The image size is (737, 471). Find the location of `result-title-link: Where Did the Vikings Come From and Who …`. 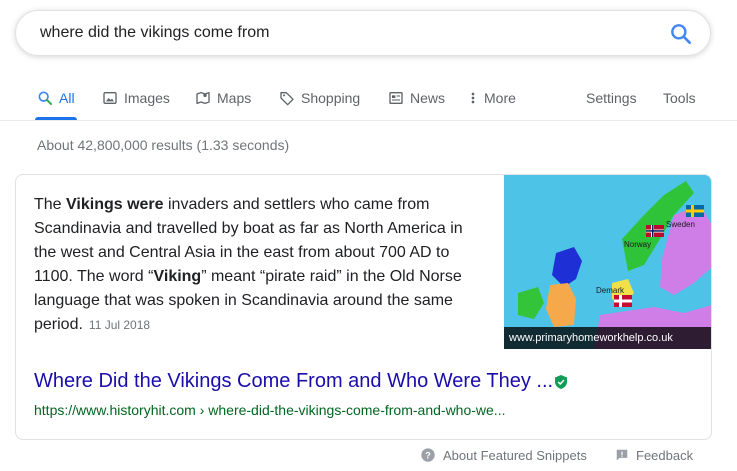

result-title-link: Where Did the Vikings Come From and Who … is located at coordinates (301, 381).